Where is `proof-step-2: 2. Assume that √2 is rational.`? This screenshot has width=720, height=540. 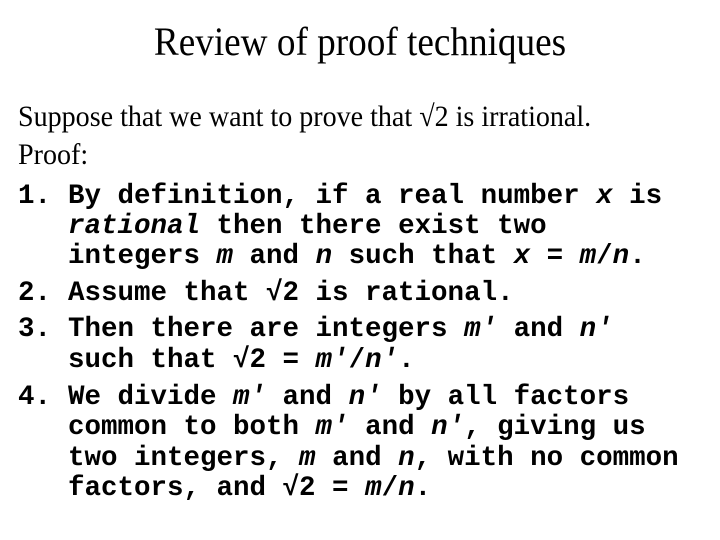 proof-step-2: 2. Assume that √2 is rational. is located at coordinates (266, 294).